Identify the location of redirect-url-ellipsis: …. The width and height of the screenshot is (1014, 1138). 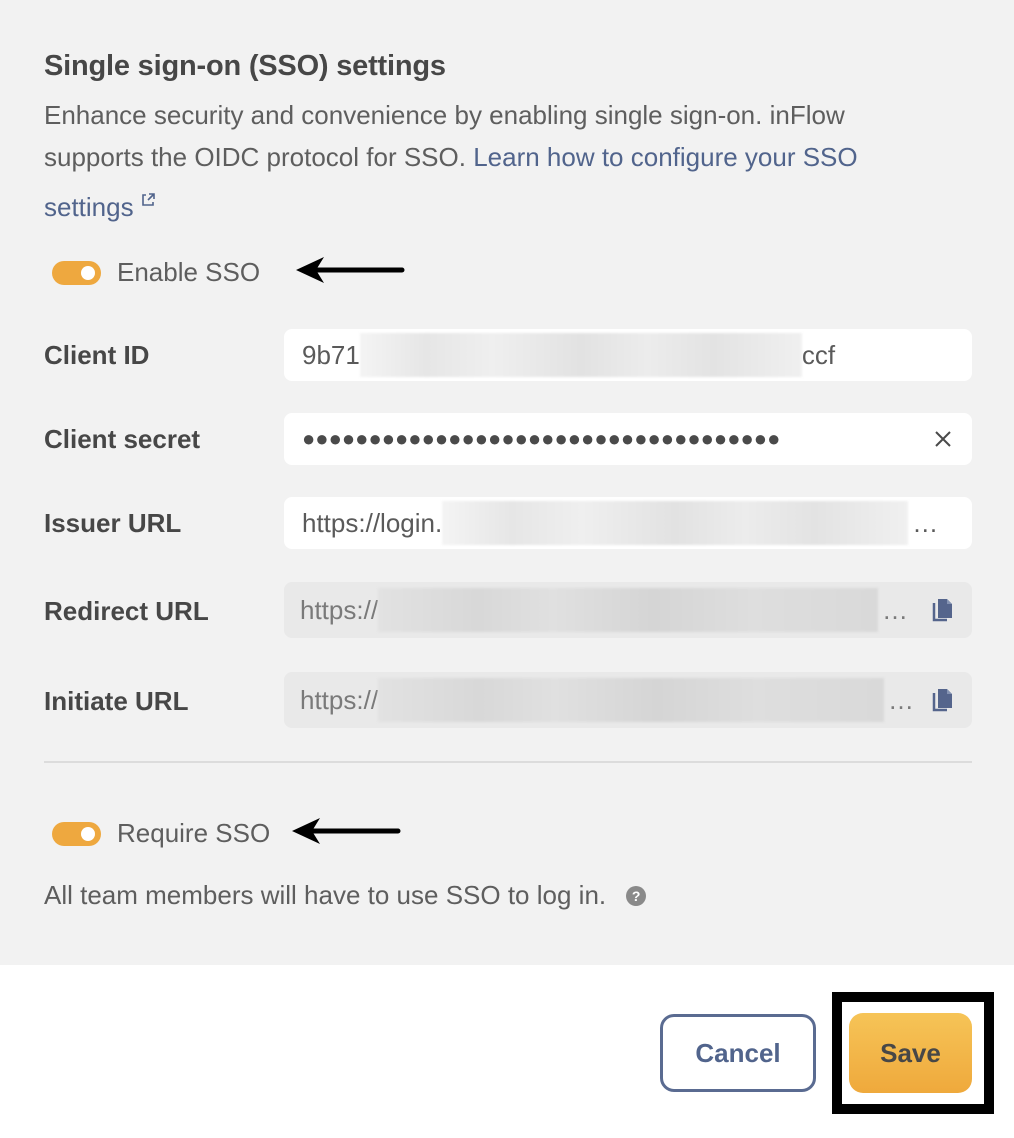
(895, 609).